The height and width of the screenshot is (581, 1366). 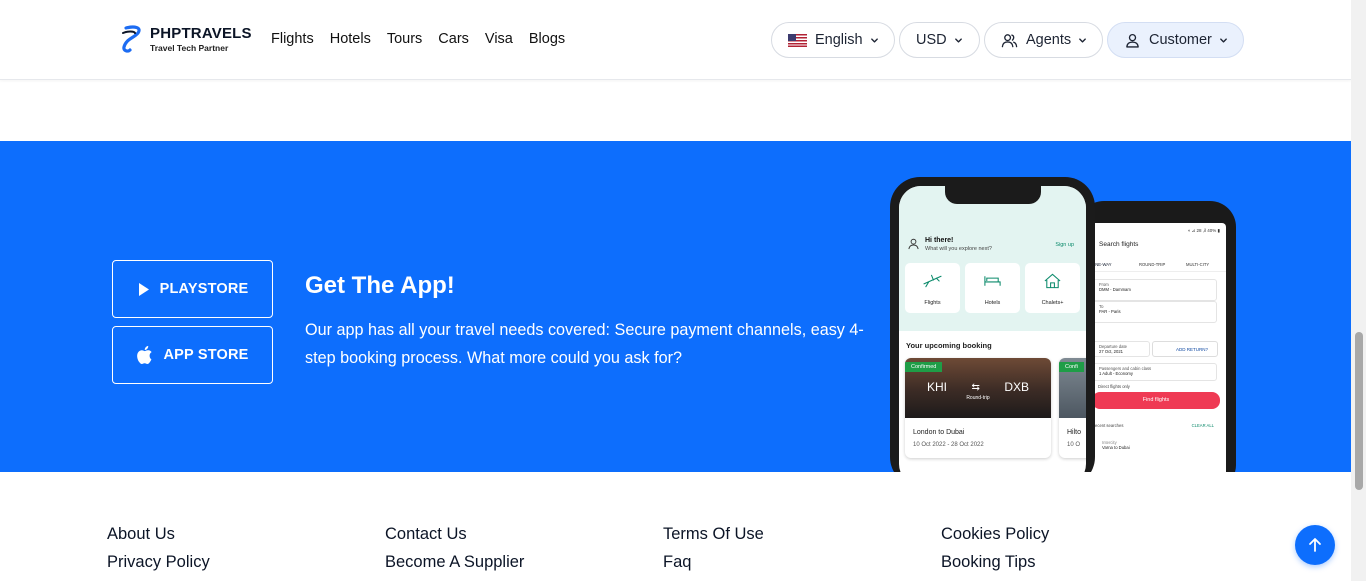 I want to click on language-label: English, so click(x=839, y=40).